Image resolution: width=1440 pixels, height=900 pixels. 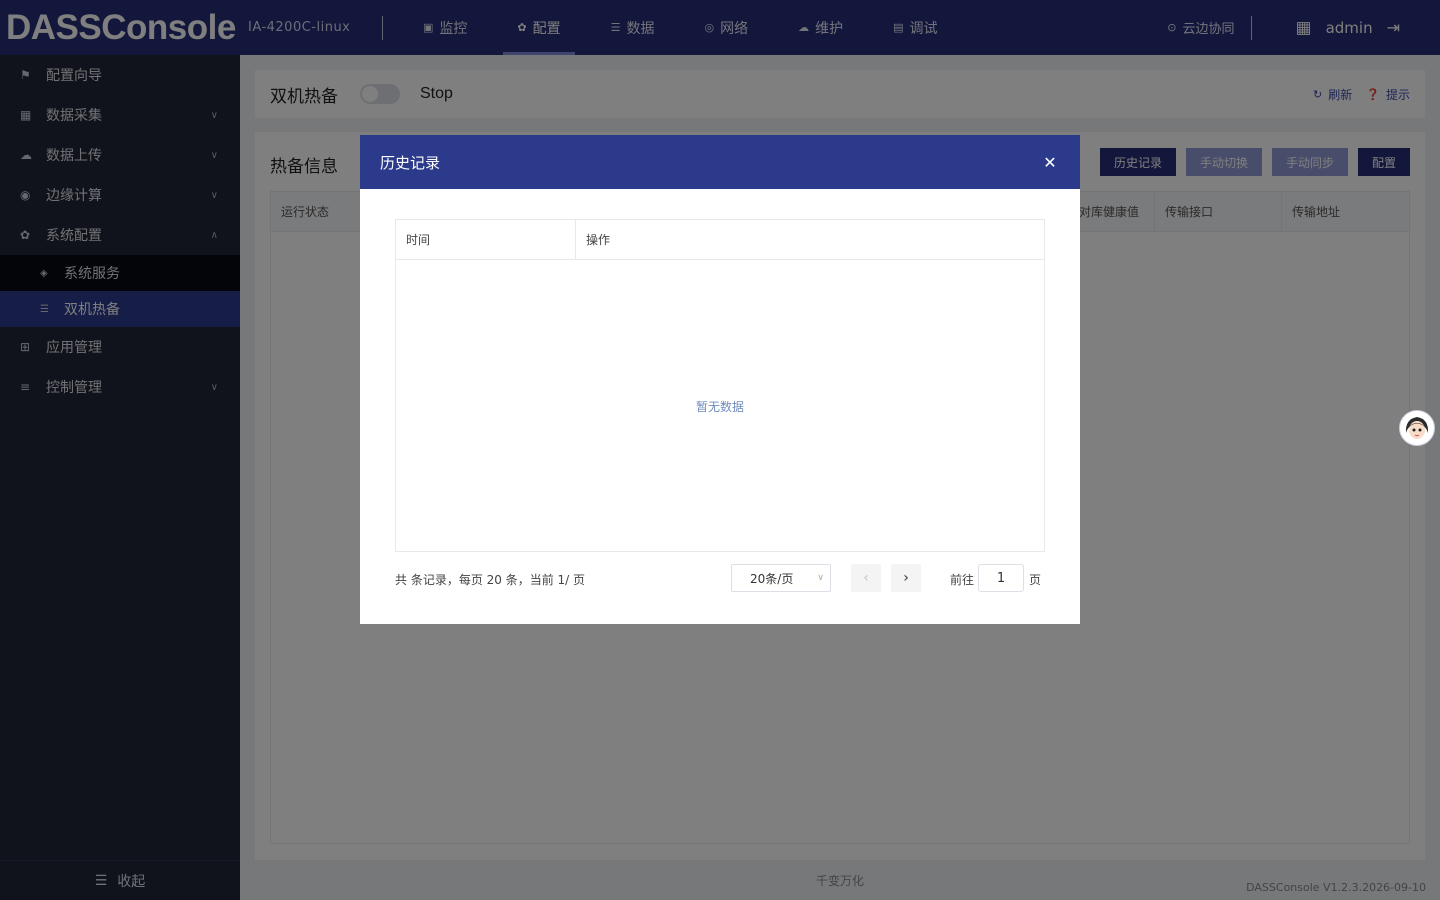 What do you see at coordinates (1035, 580) in the screenshot?
I see `page-unit-label: 页` at bounding box center [1035, 580].